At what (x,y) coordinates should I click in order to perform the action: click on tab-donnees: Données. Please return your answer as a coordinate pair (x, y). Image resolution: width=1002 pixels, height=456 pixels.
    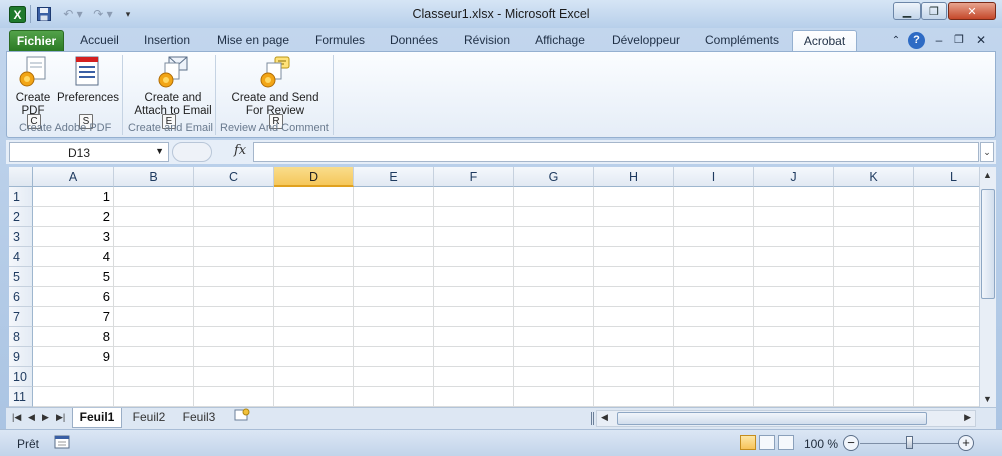
    Looking at the image, I should click on (414, 41).